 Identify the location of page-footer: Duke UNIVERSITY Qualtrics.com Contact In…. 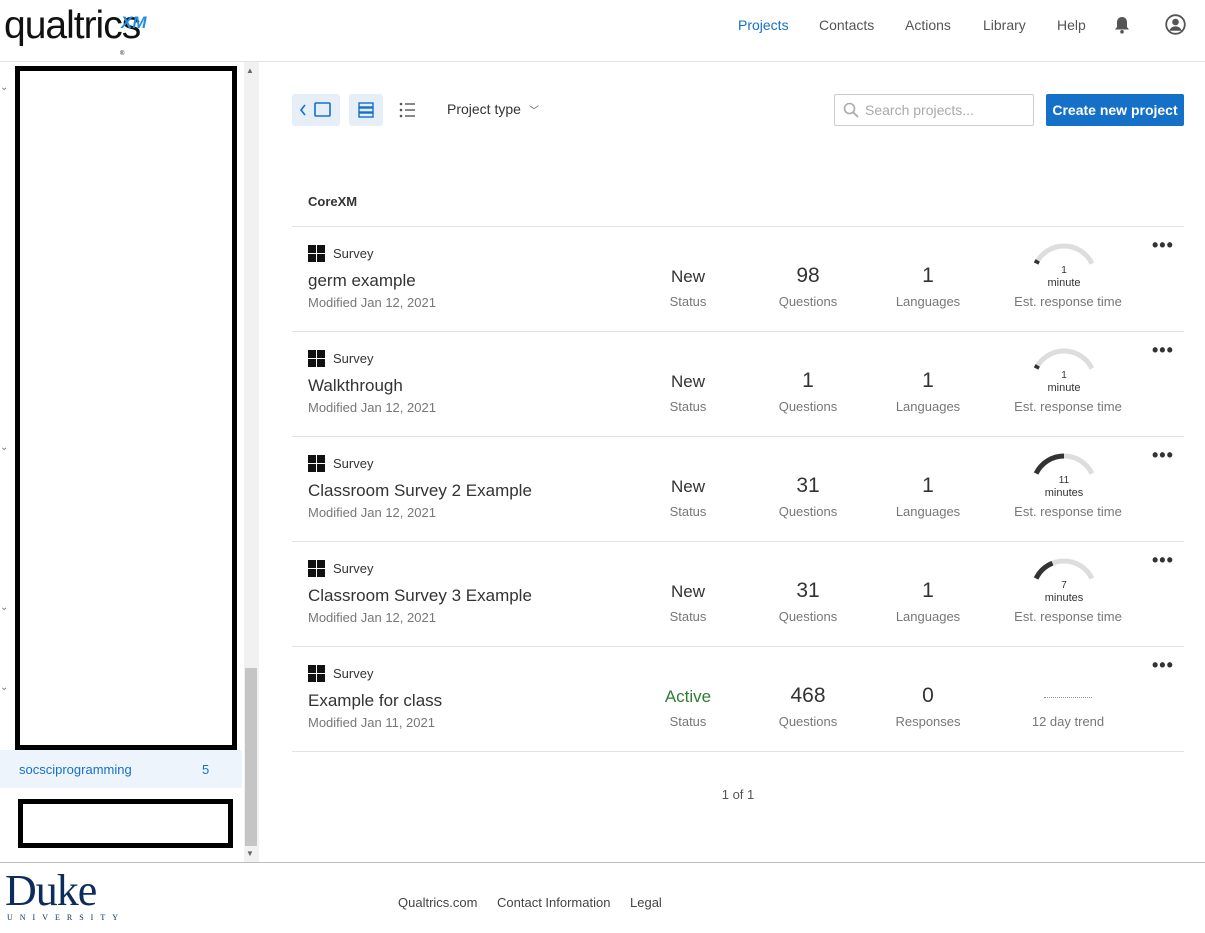
(602, 897).